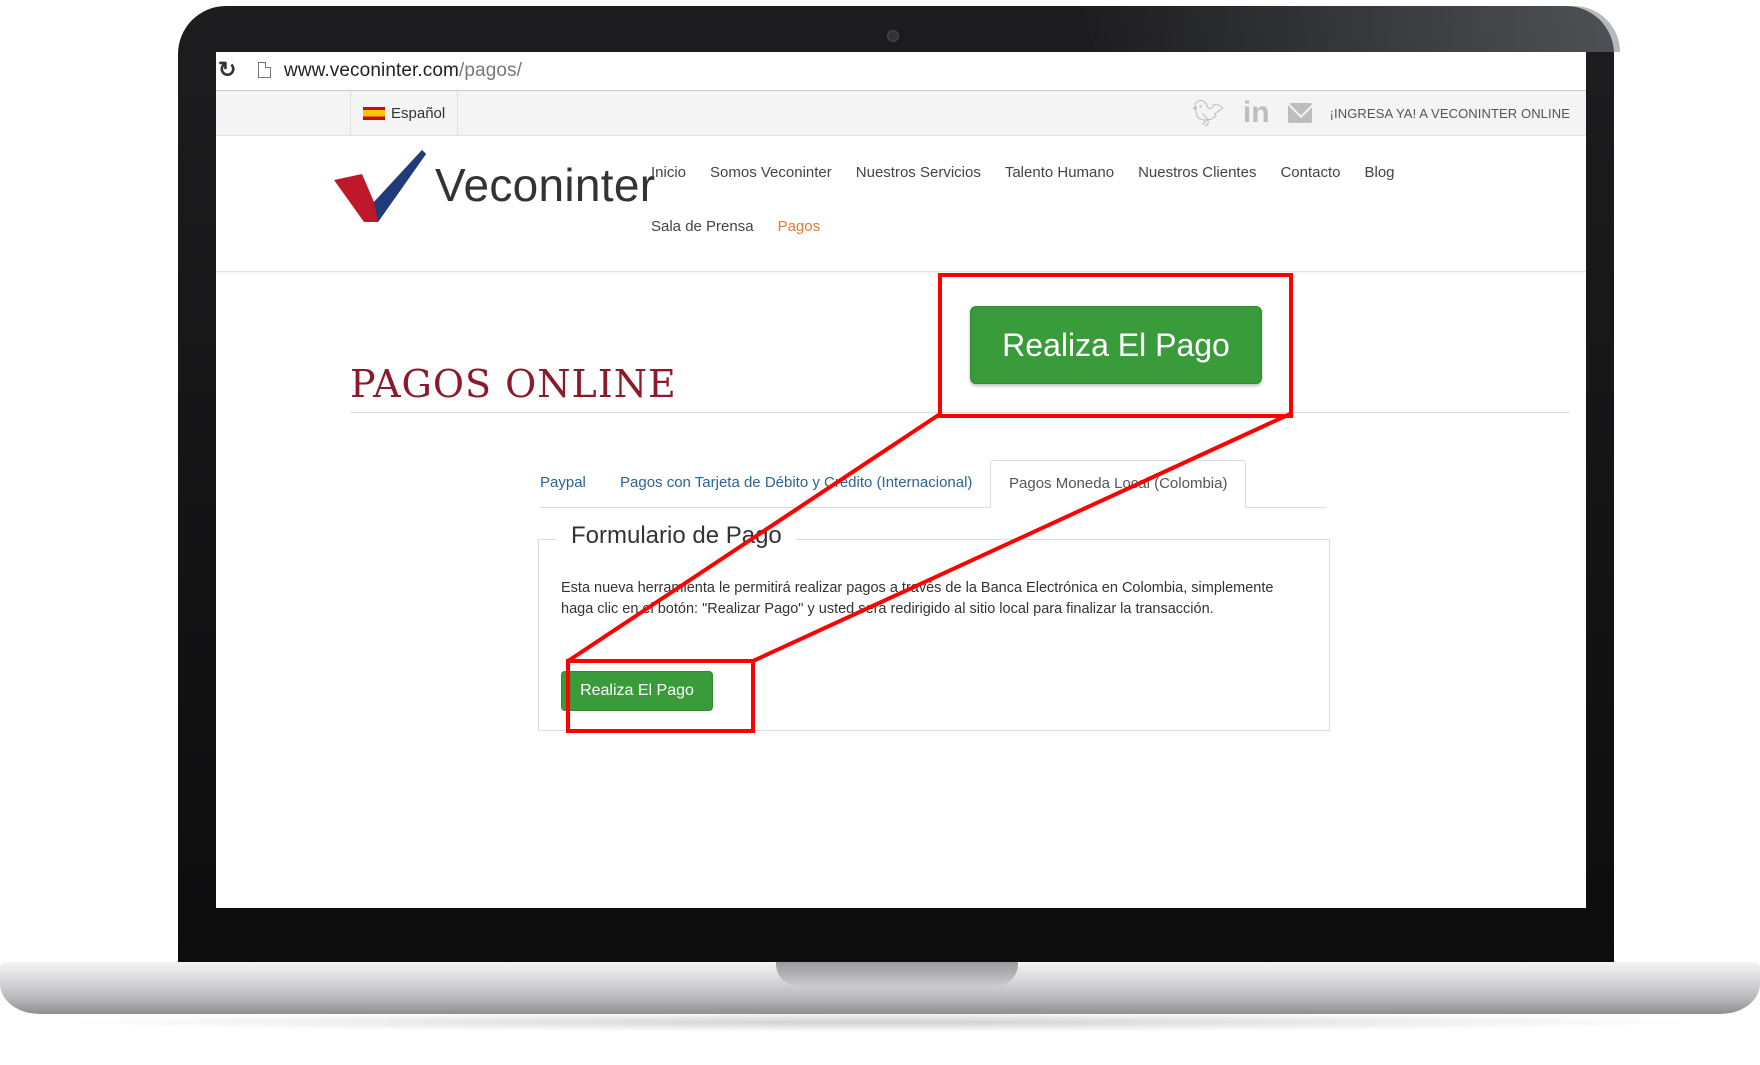 The height and width of the screenshot is (1065, 1760). I want to click on url-host: www.veconinter.com, so click(371, 70).